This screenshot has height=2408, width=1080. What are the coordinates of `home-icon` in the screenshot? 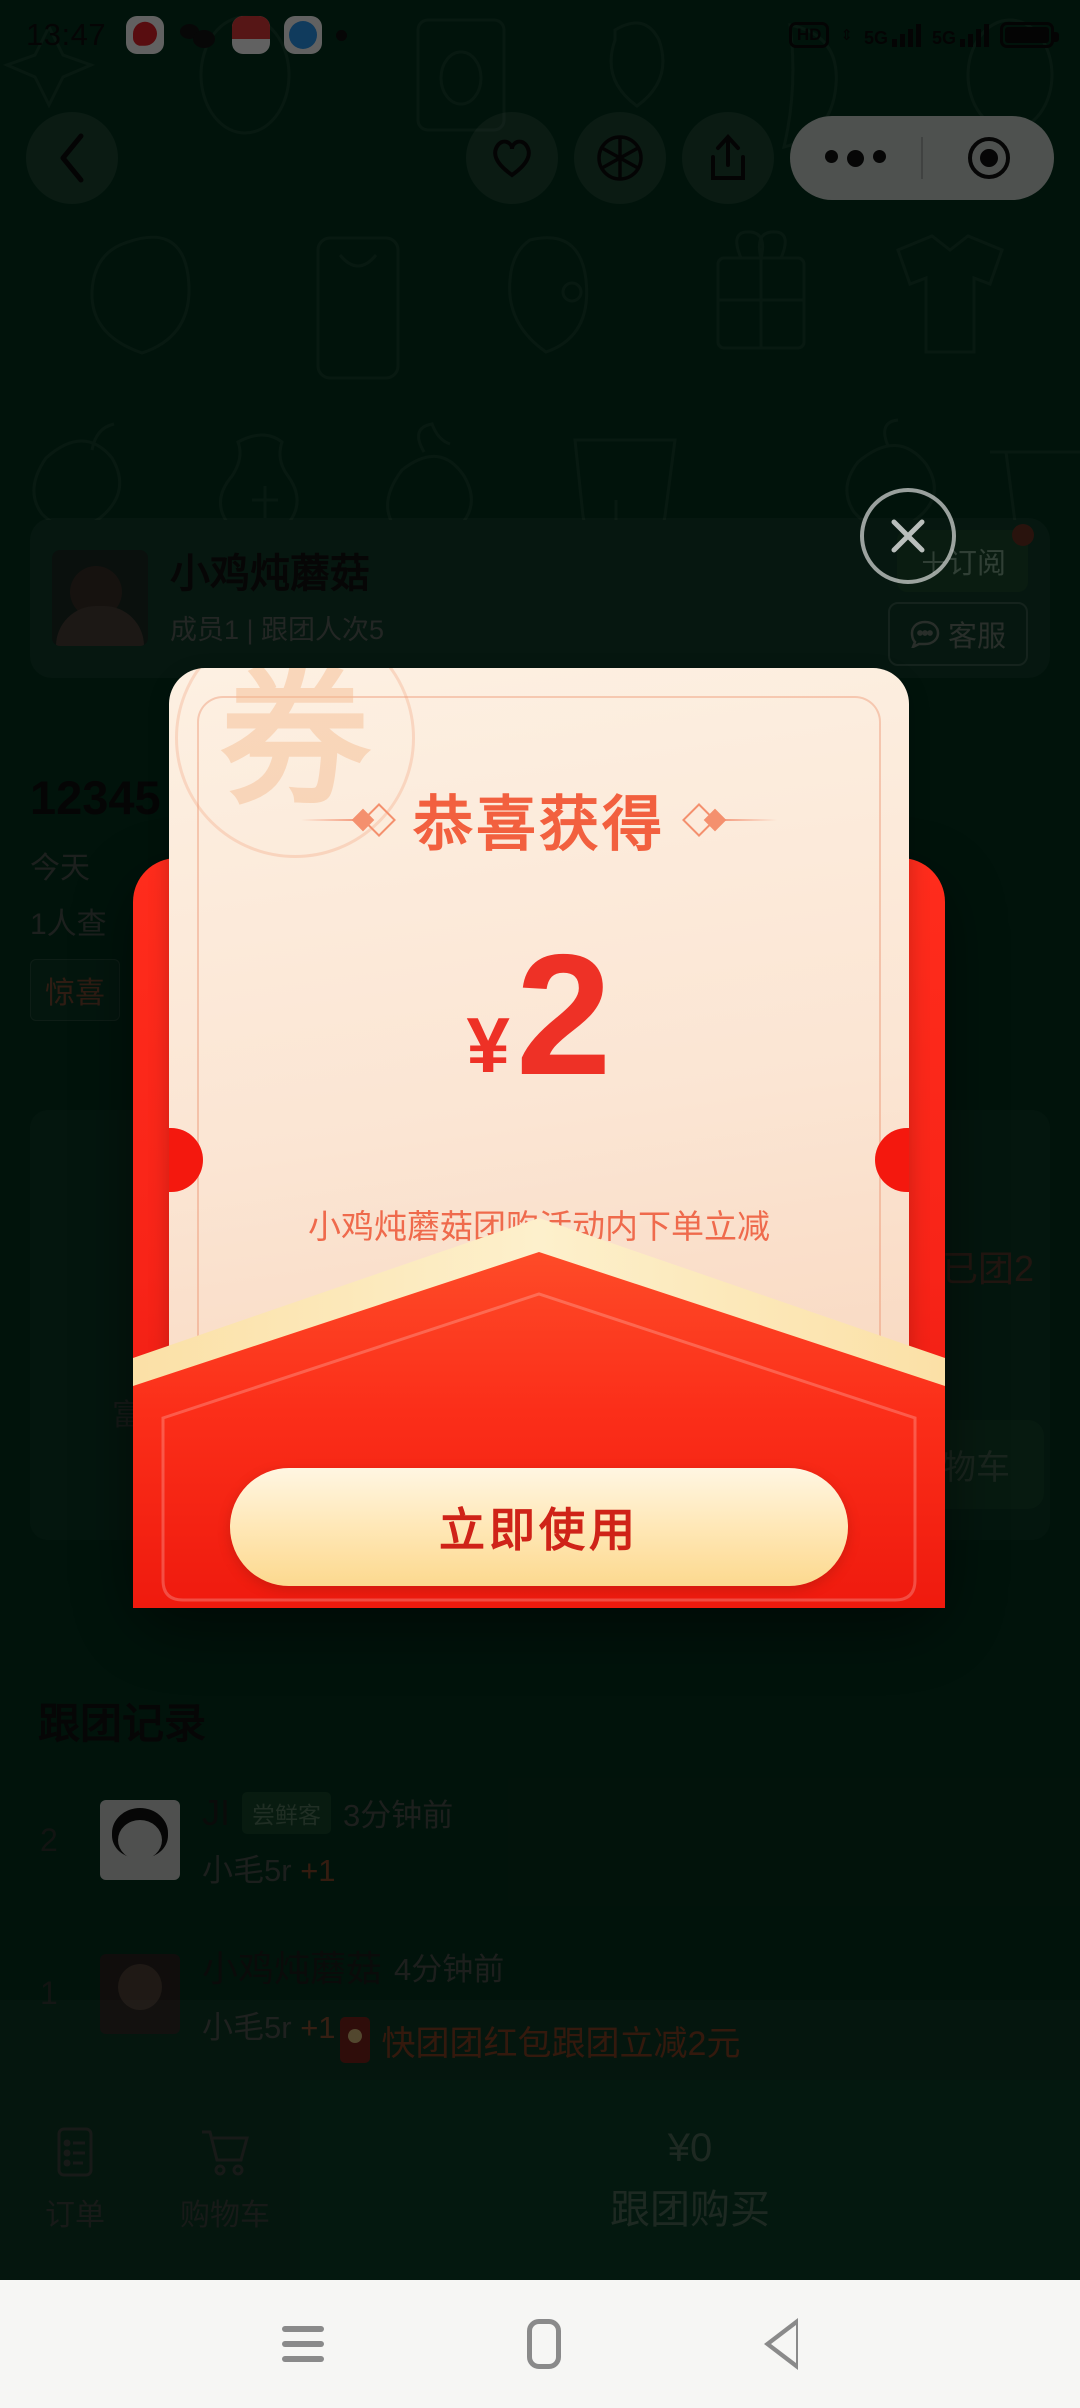 It's located at (543, 2344).